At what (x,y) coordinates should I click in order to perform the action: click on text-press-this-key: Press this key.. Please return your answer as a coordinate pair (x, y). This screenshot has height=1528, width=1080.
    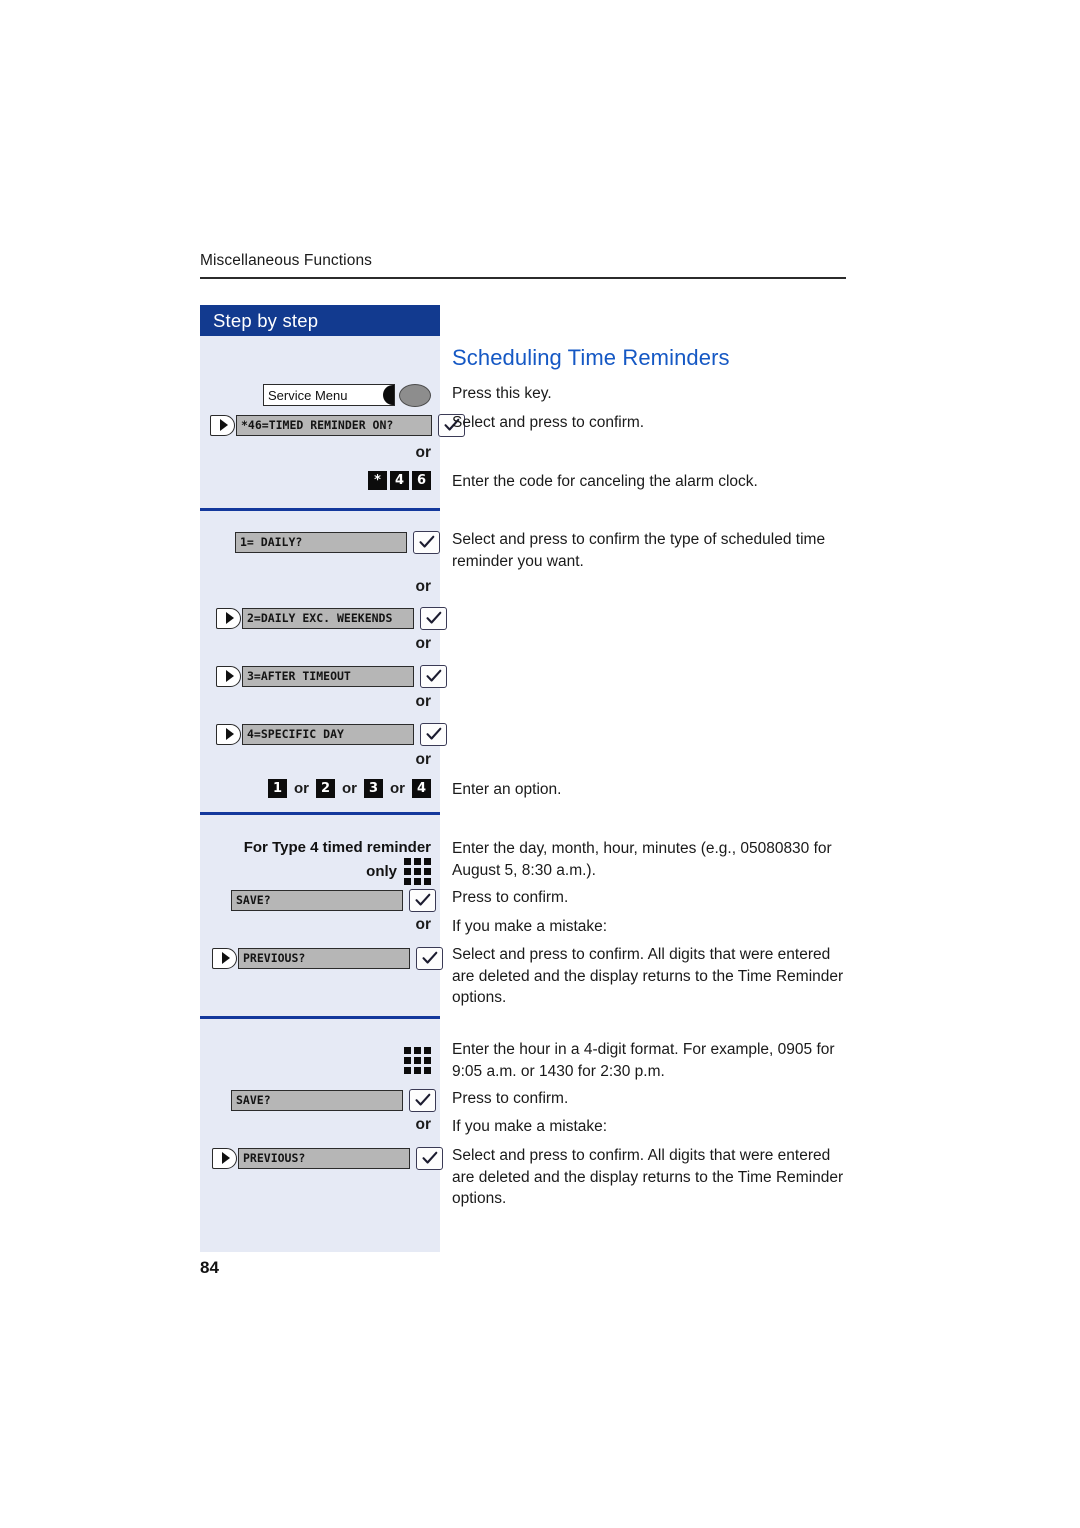
    Looking at the image, I should click on (502, 393).